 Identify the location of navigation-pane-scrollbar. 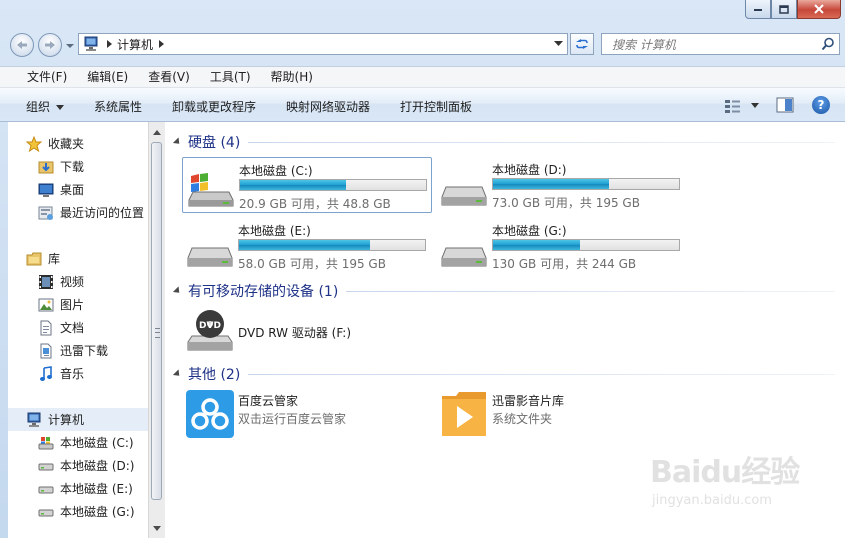
(156, 330).